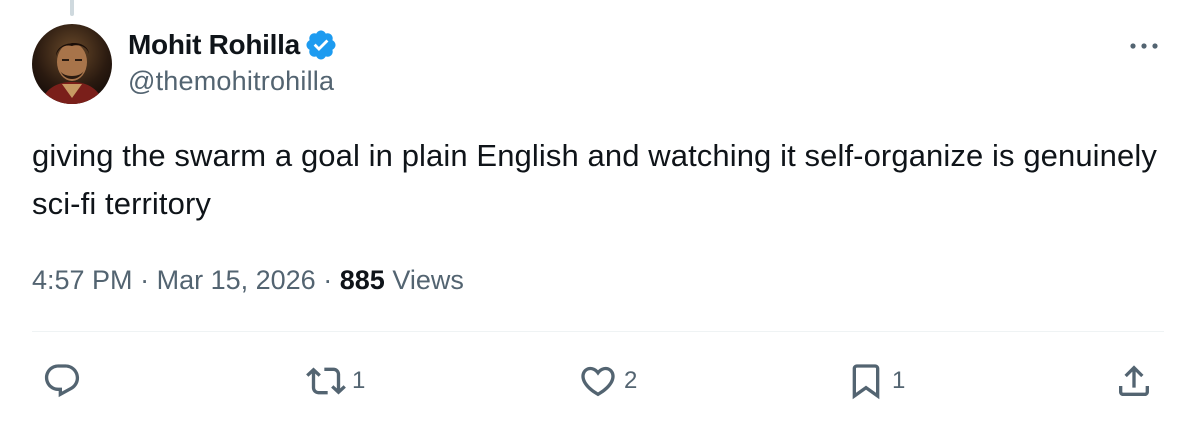 This screenshot has height=428, width=1196. I want to click on views-count: 885, so click(362, 280).